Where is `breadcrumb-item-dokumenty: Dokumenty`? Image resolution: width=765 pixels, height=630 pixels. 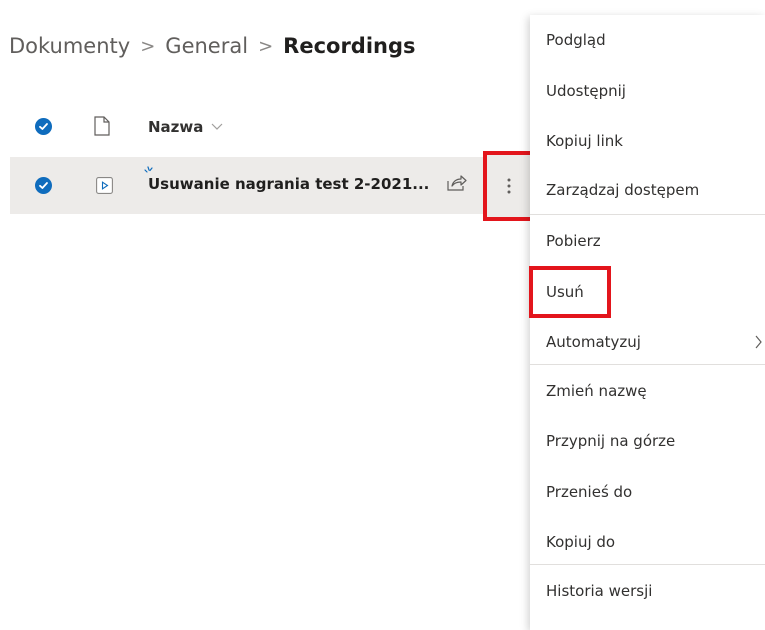 breadcrumb-item-dokumenty: Dokumenty is located at coordinates (69, 46).